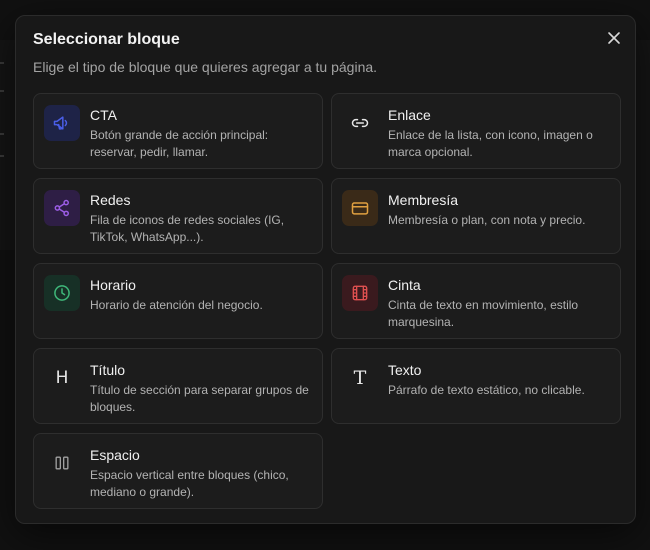  Describe the element at coordinates (108, 370) in the screenshot. I see `block-option-name: Título` at that location.